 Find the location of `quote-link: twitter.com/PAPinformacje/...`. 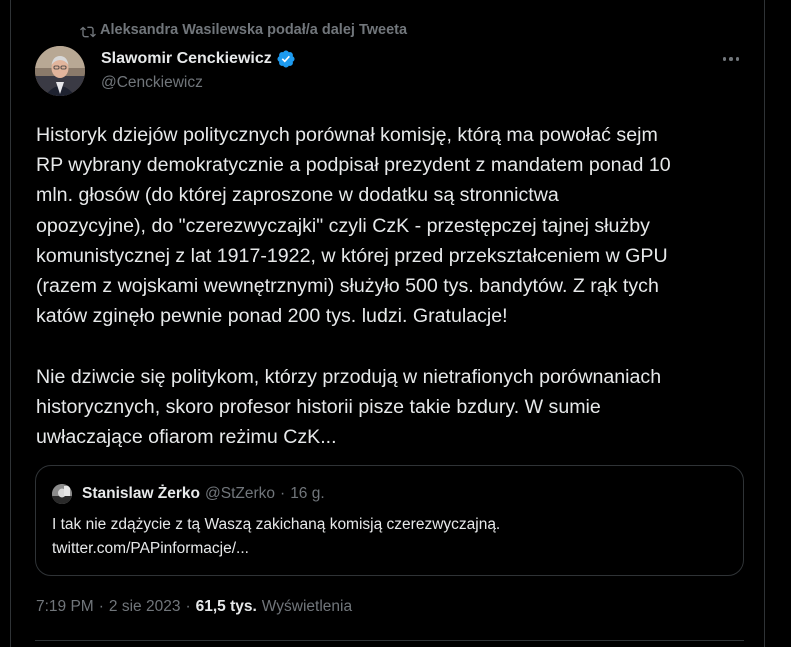

quote-link: twitter.com/PAPinformacje/... is located at coordinates (276, 549).